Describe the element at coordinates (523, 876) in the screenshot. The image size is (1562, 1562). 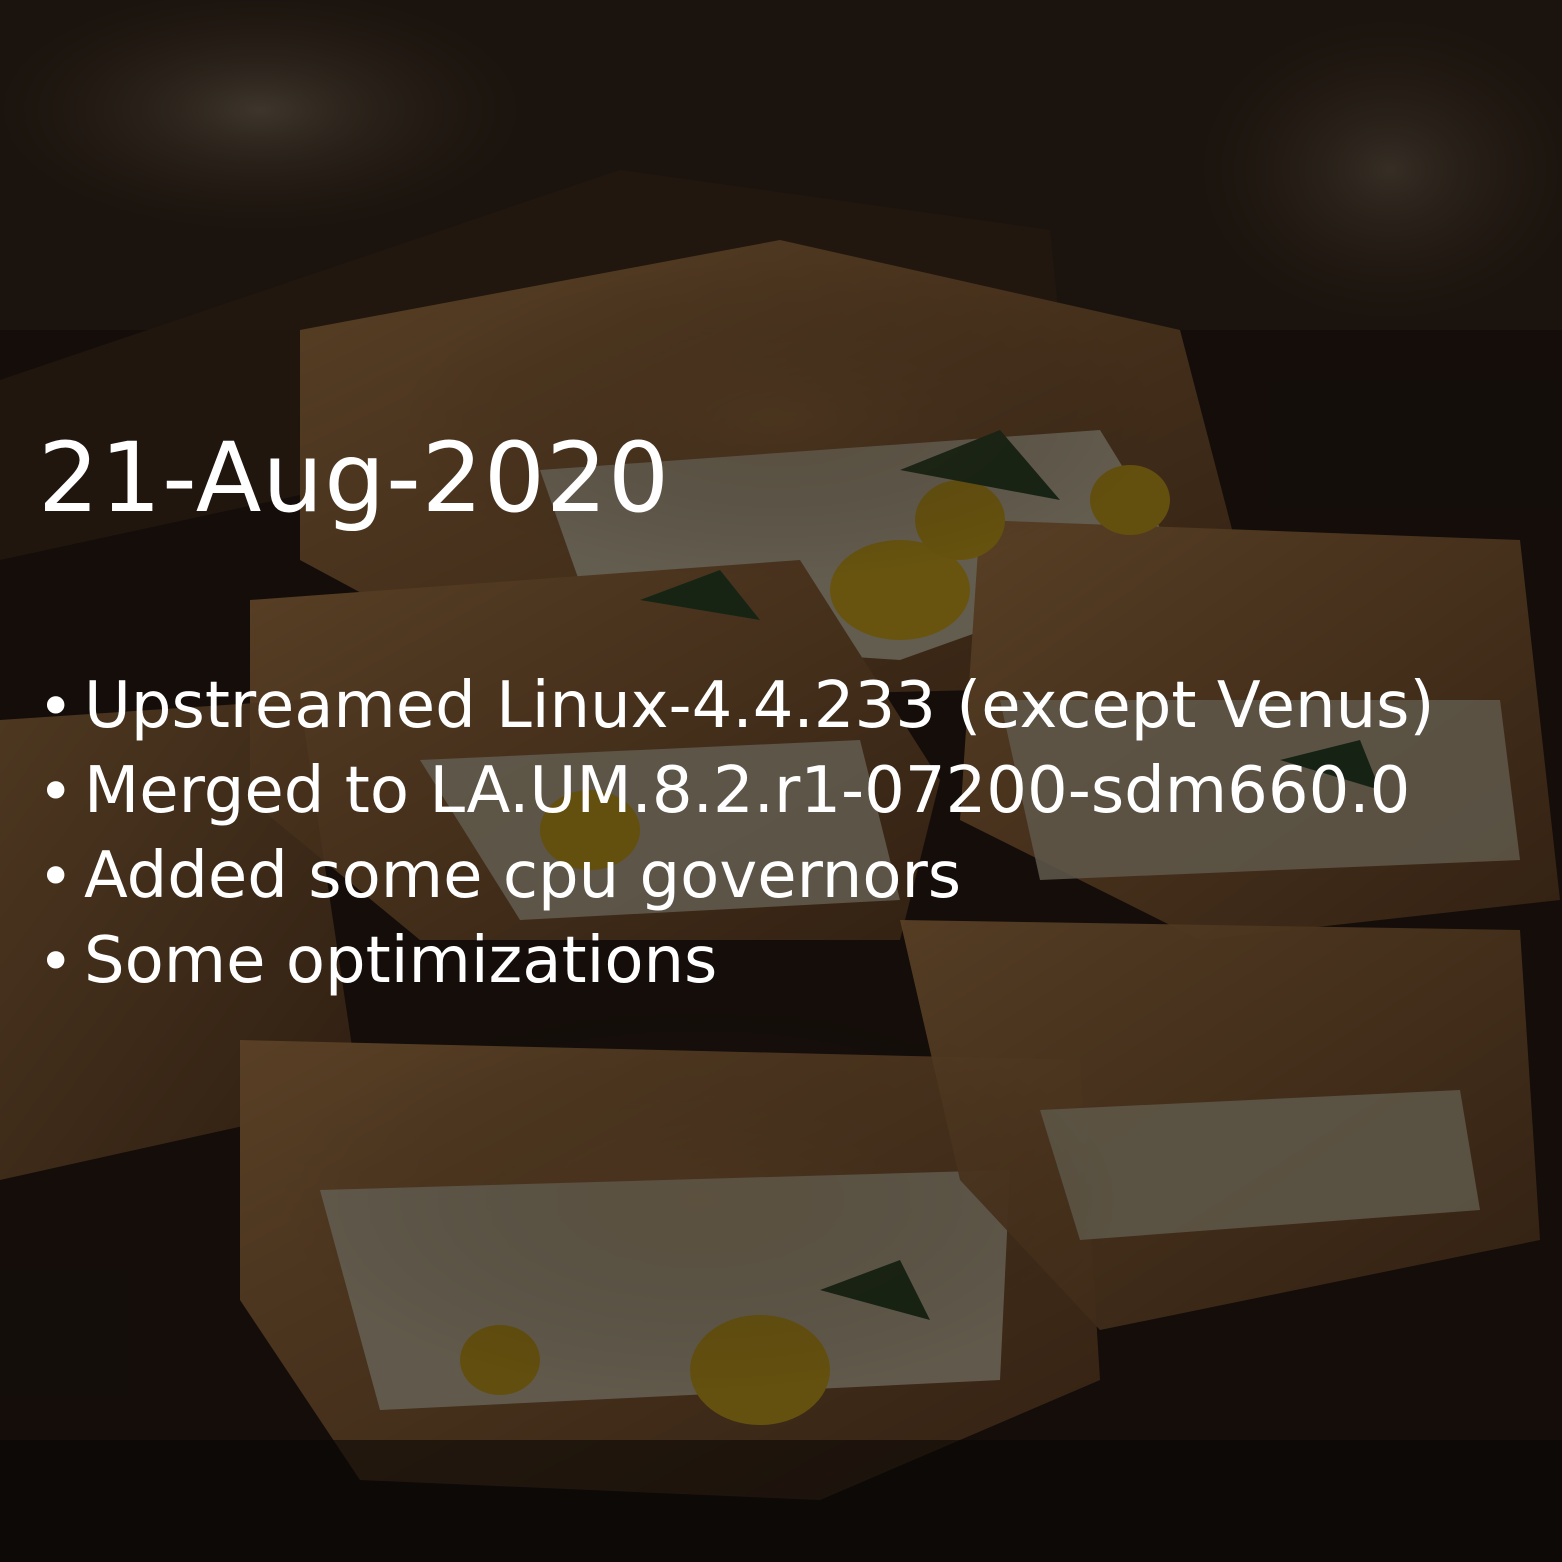
I see `change-text: Added some cpu governors` at that location.